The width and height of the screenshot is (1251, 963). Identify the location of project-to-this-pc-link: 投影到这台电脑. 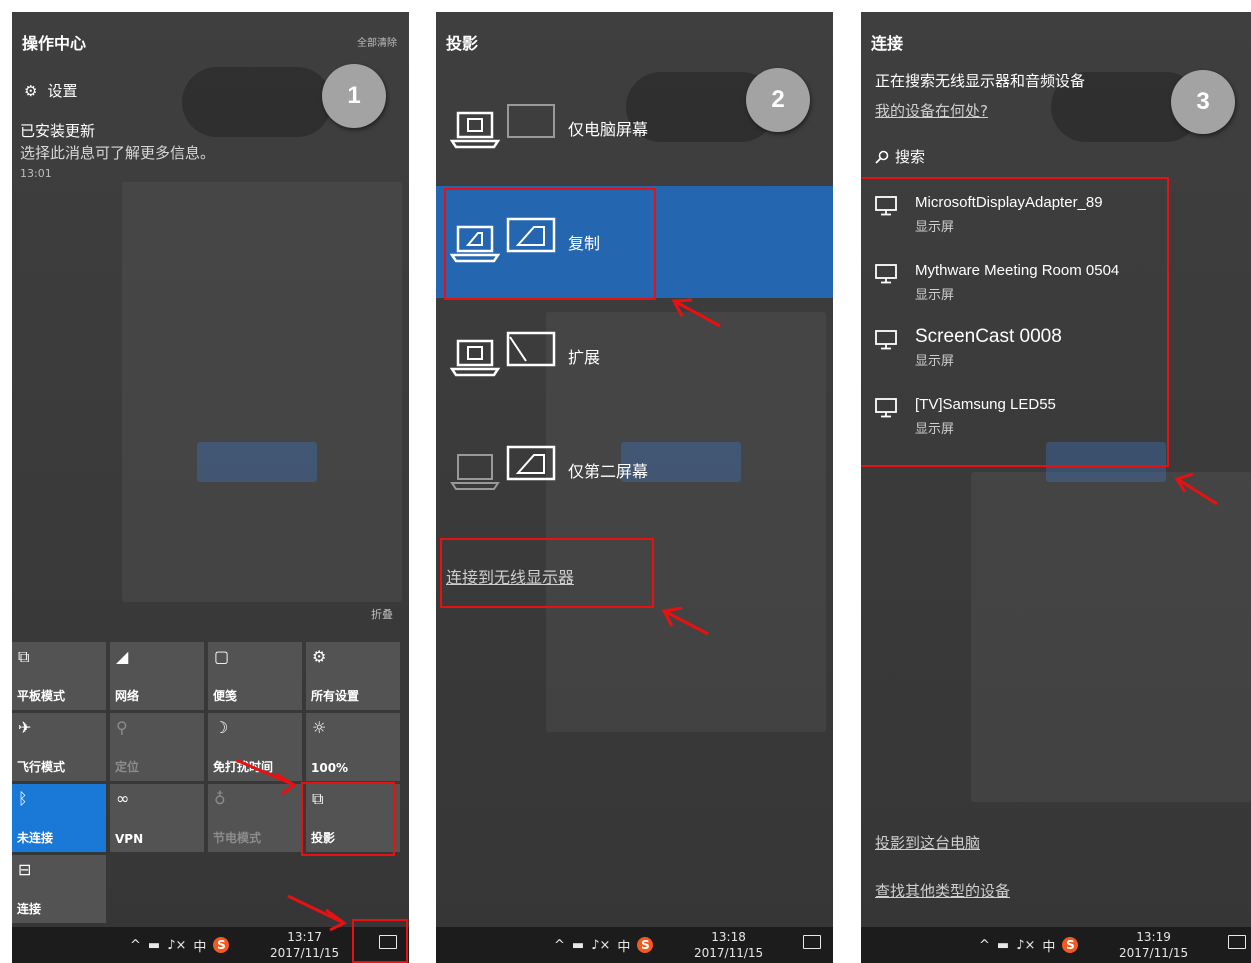
(927, 842).